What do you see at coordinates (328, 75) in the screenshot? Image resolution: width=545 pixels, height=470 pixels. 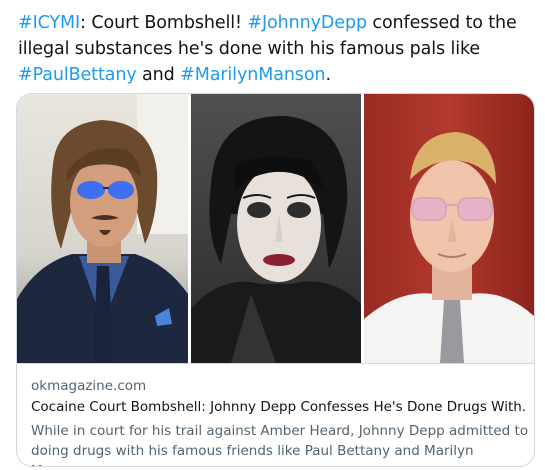 I see `tweet-text-segment: .` at bounding box center [328, 75].